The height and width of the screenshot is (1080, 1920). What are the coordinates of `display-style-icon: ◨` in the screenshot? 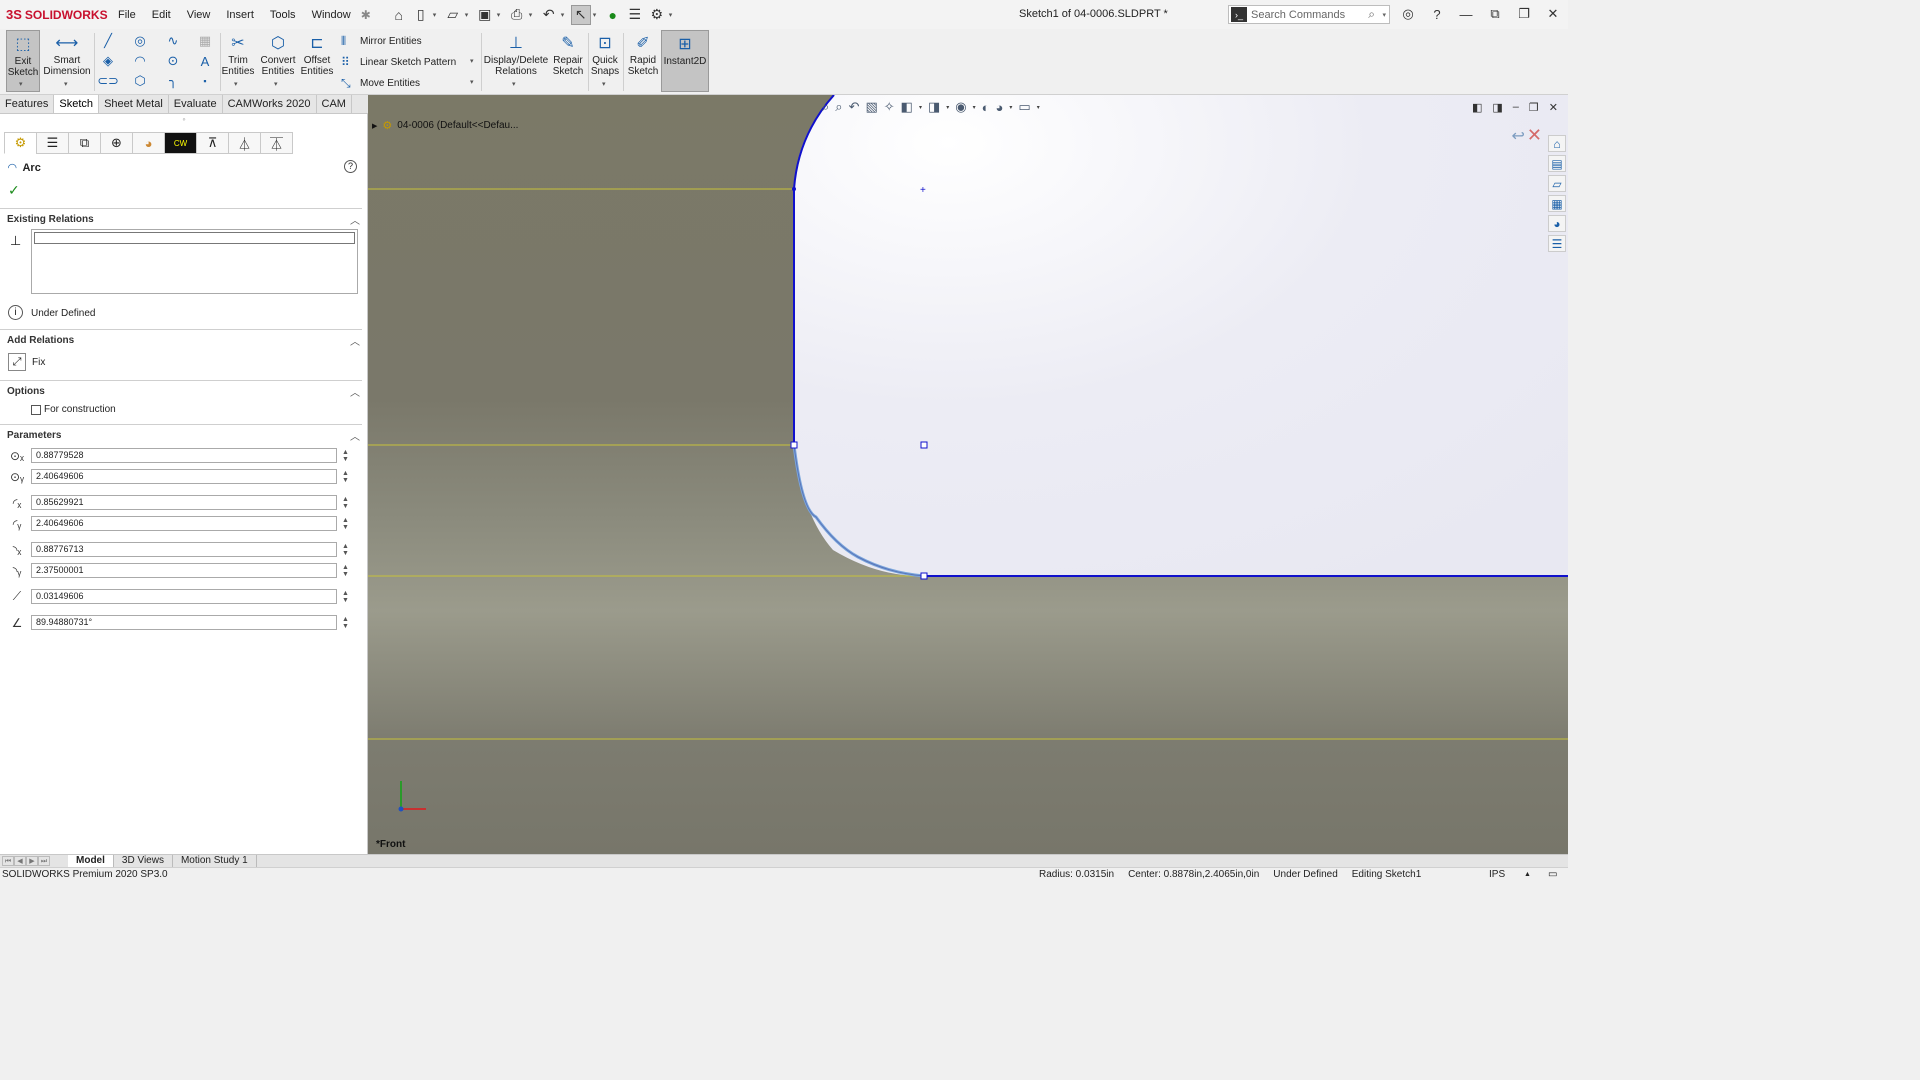 It's located at (934, 107).